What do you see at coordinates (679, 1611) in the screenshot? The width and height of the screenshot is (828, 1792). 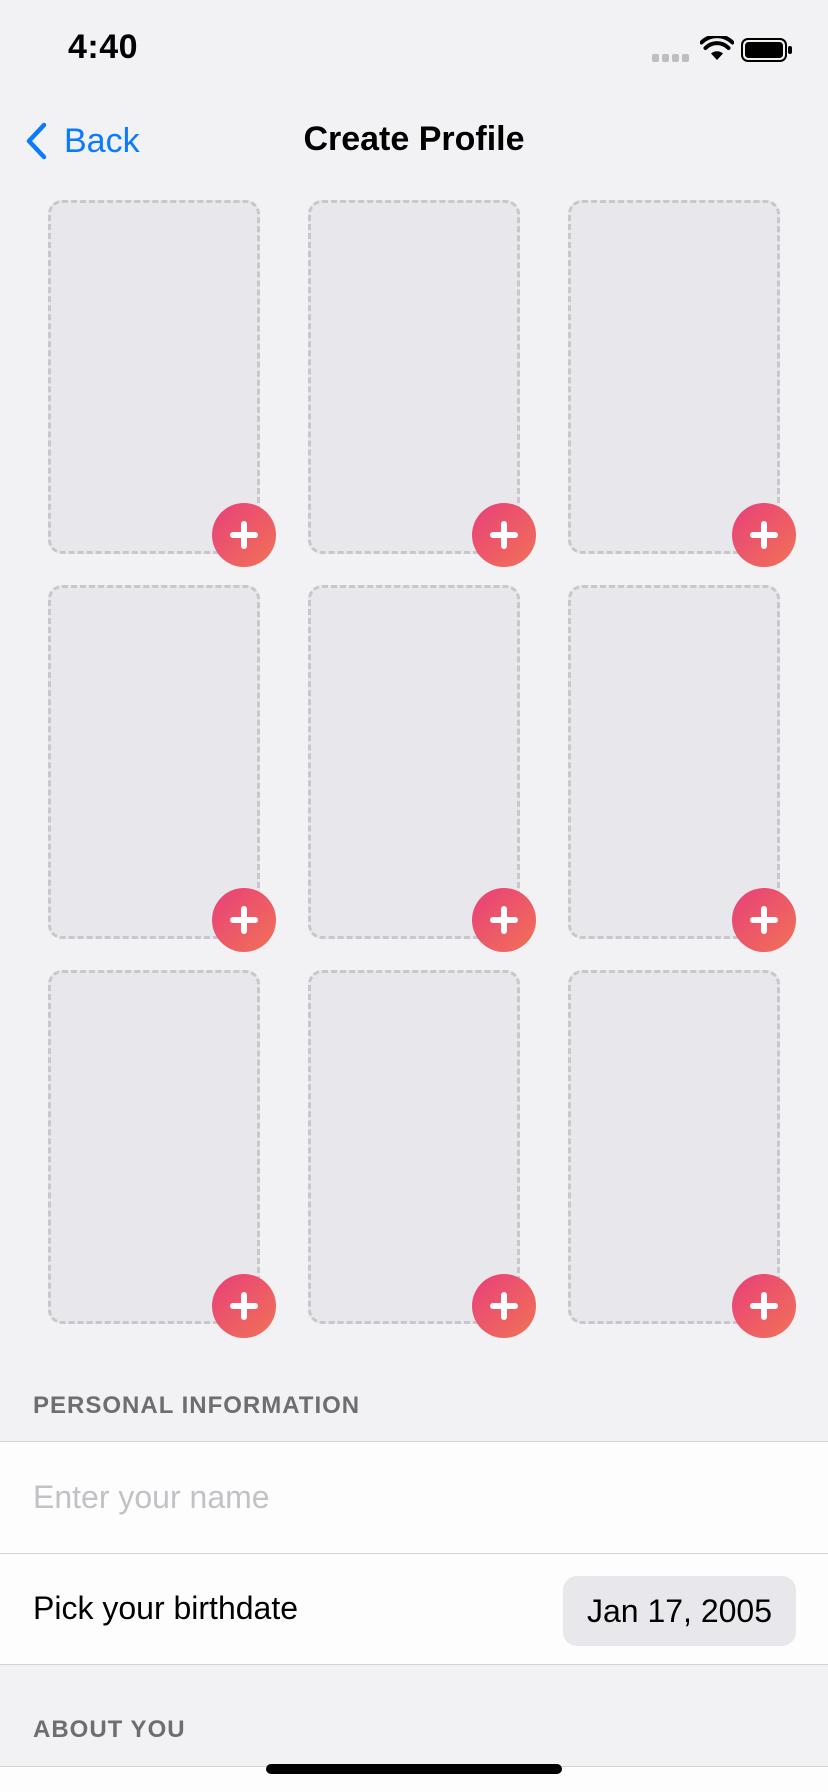 I see `birthdate-picker: Jan 17, 2005` at bounding box center [679, 1611].